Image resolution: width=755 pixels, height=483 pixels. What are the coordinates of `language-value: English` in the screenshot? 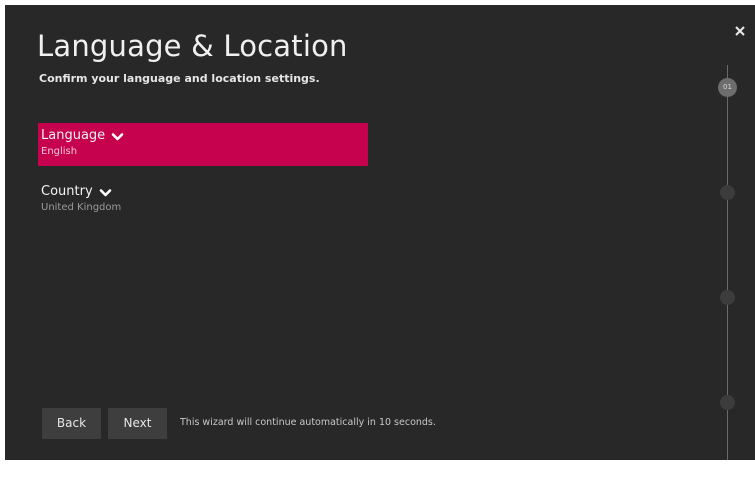 It's located at (59, 151).